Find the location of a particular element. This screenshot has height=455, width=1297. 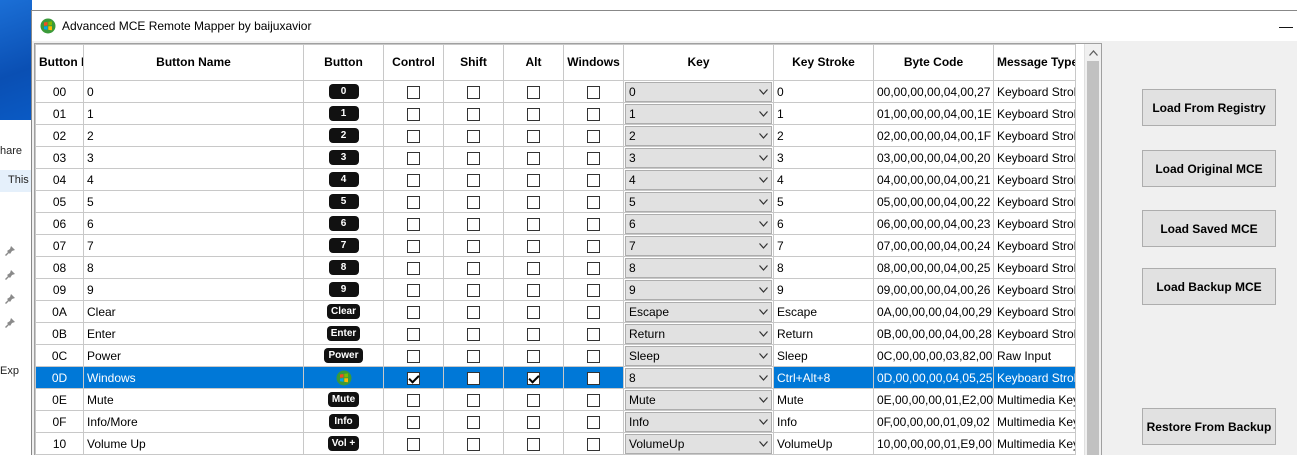

key-dropdown: 3 is located at coordinates (698, 157).